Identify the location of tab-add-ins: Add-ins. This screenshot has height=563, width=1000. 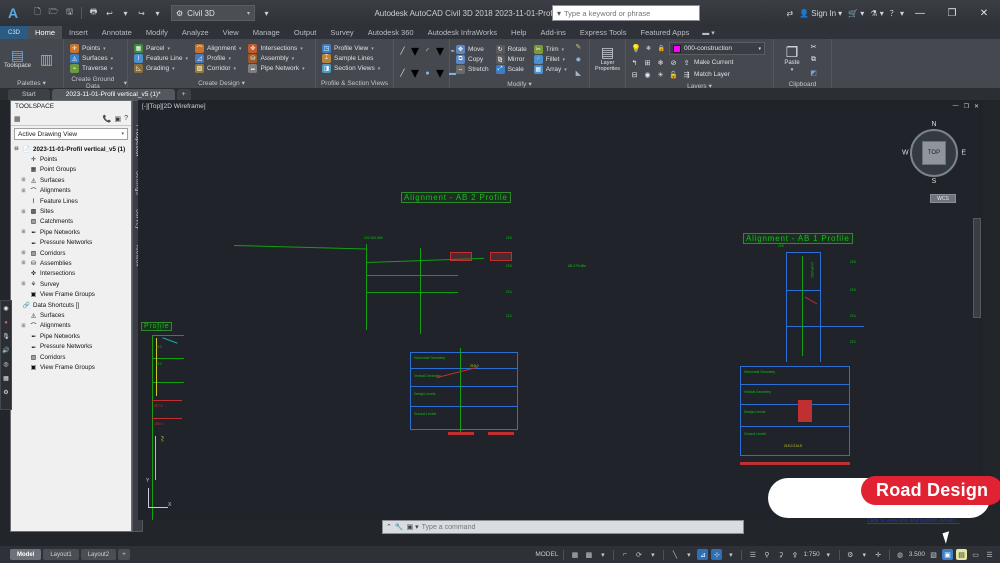
(552, 32).